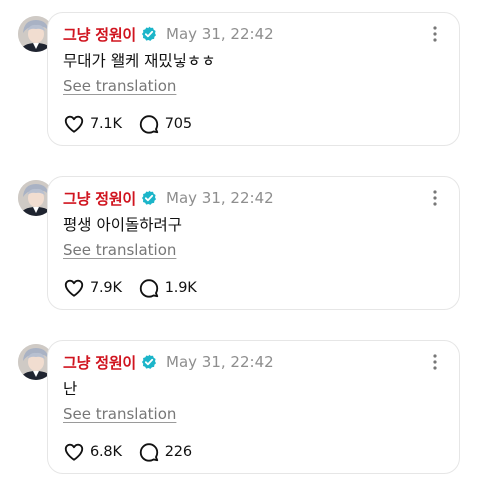 This screenshot has width=480, height=492. I want to click on like-button: 7.1K, so click(92, 124).